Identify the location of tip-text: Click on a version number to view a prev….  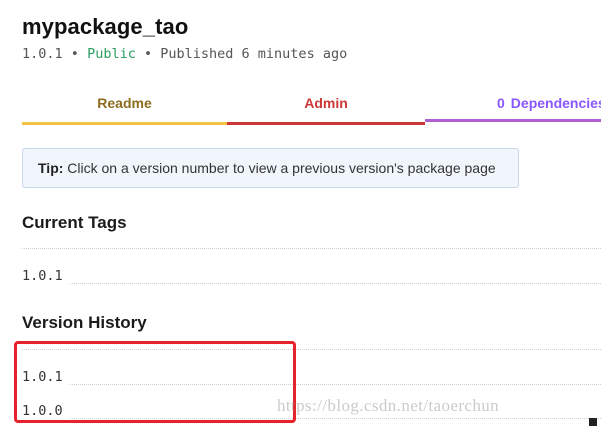
(281, 168).